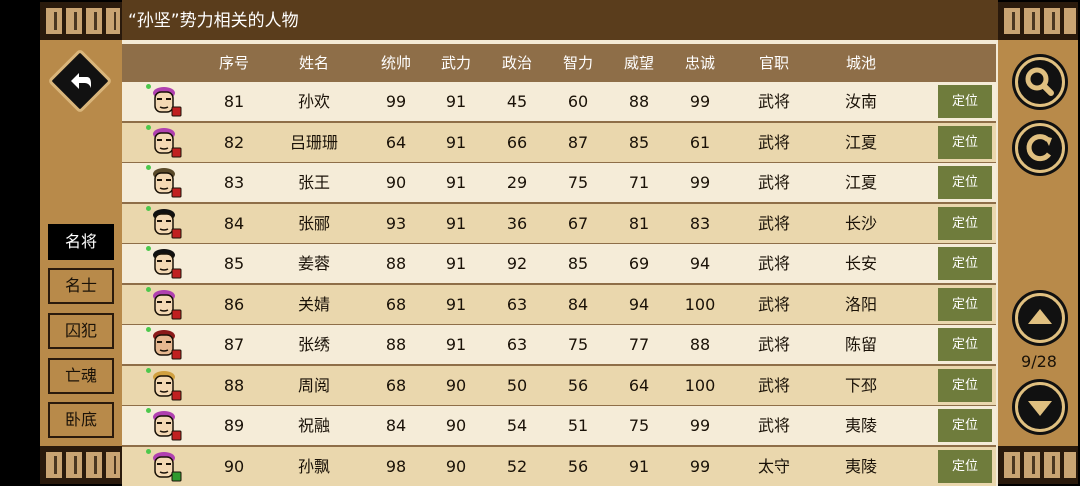  What do you see at coordinates (578, 223) in the screenshot?
I see `cell-int: 67` at bounding box center [578, 223].